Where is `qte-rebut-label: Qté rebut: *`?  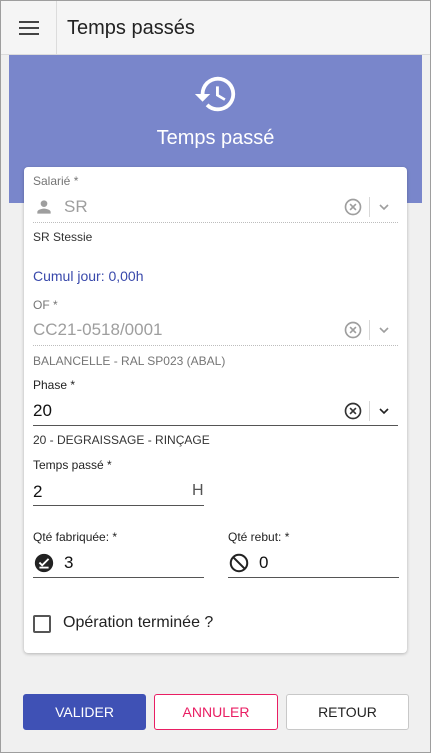 qte-rebut-label: Qté rebut: * is located at coordinates (259, 537).